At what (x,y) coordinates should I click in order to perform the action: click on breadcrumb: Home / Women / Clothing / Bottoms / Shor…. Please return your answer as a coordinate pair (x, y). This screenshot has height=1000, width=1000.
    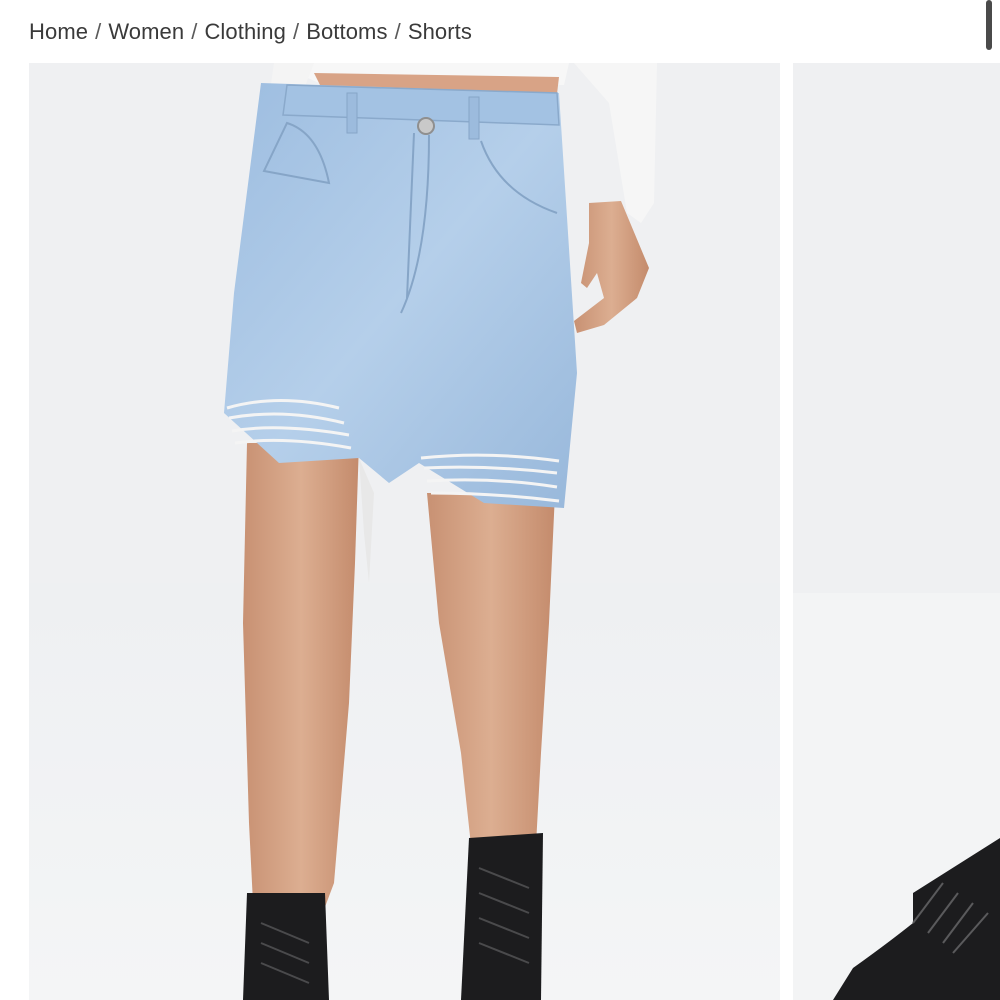
    Looking at the image, I should click on (250, 32).